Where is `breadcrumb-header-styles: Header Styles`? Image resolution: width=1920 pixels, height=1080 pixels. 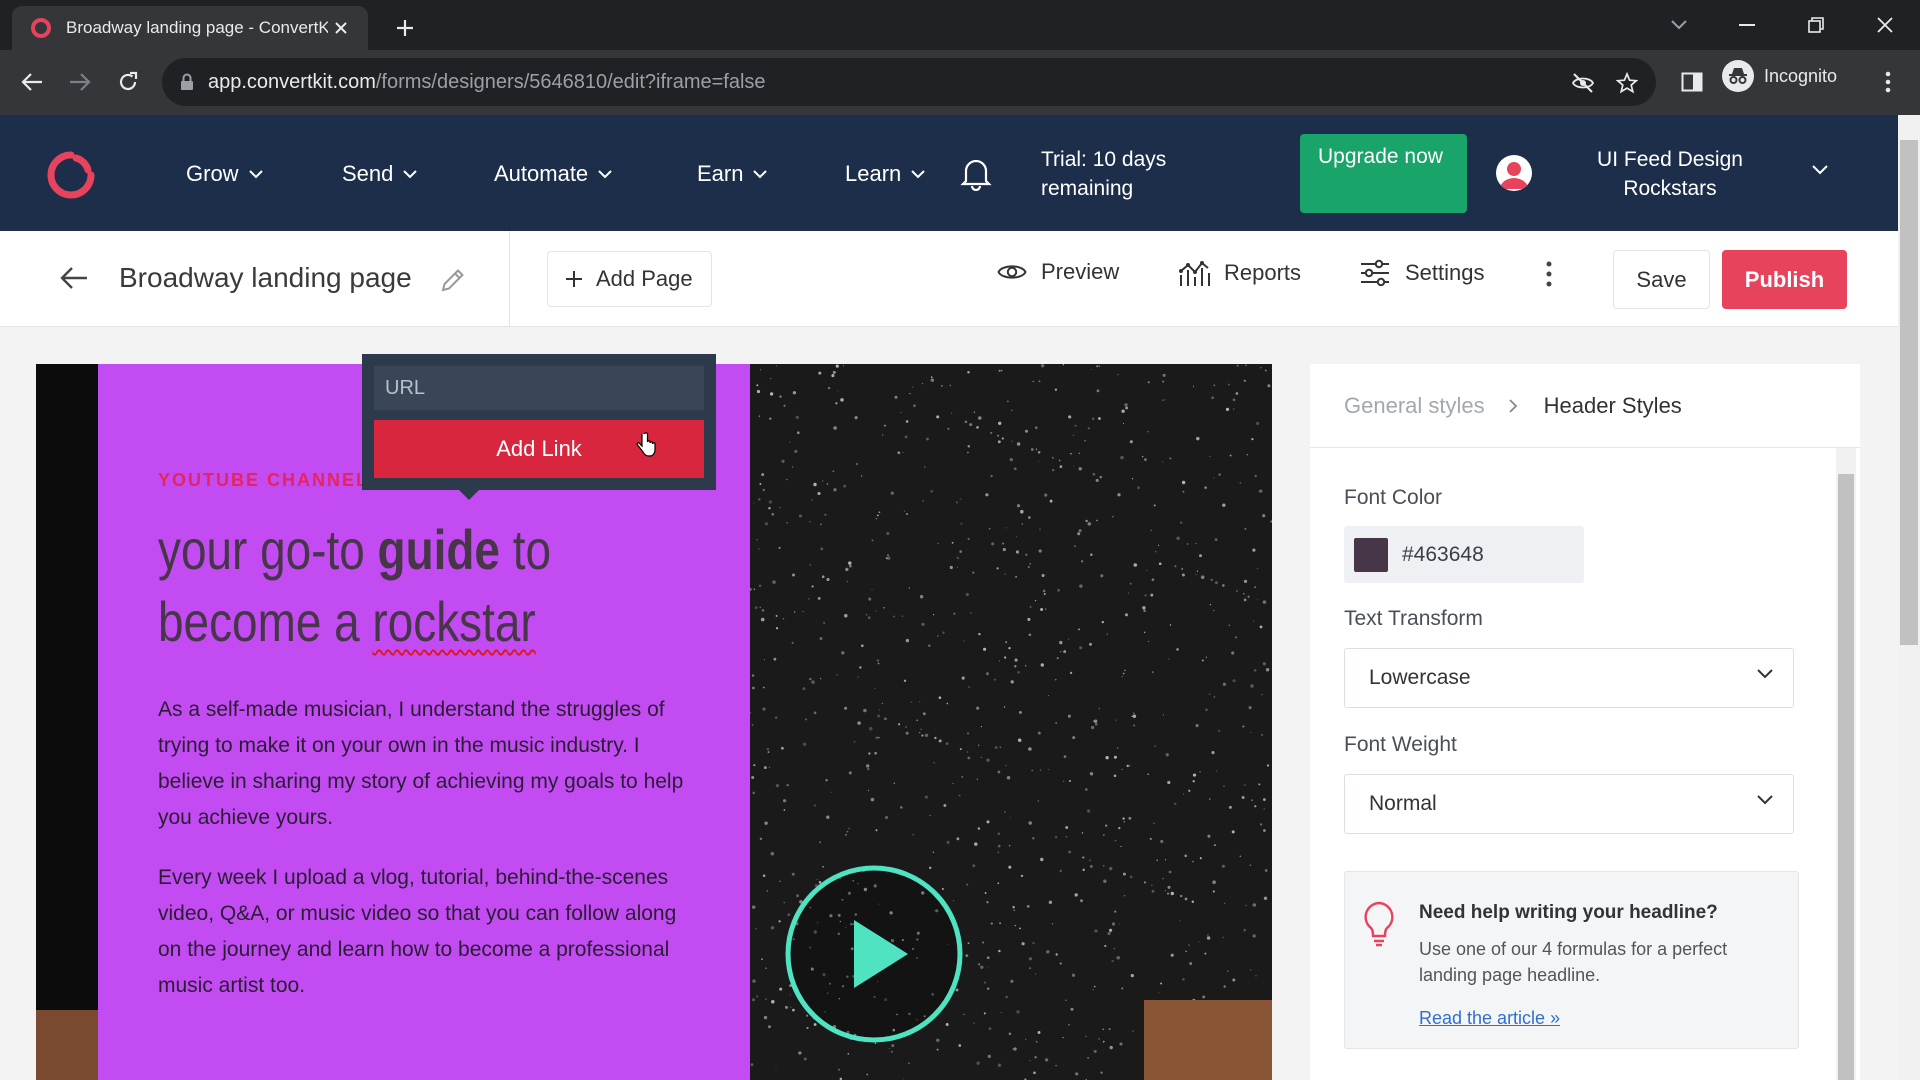 breadcrumb-header-styles: Header Styles is located at coordinates (1612, 405).